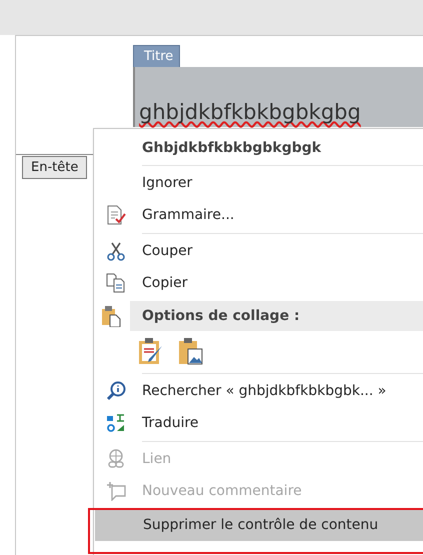 The image size is (423, 555). I want to click on menu-item: Traduire, so click(258, 423).